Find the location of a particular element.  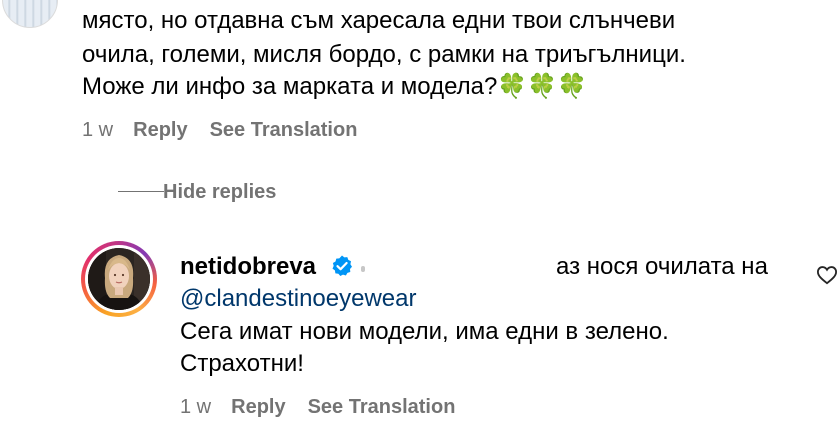

reply-avatar is located at coordinates (119, 279).